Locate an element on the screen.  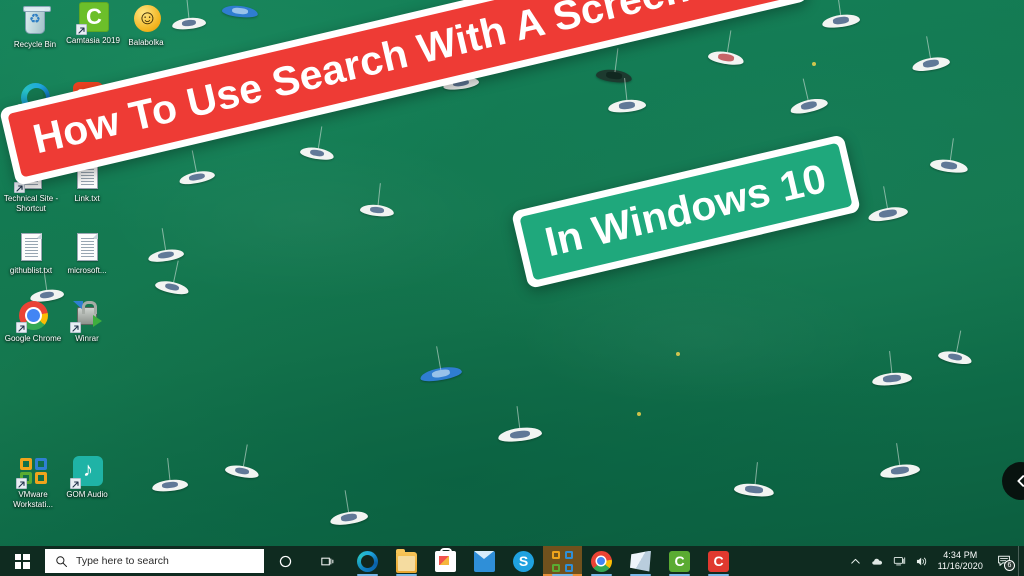
store-icon is located at coordinates (445, 560).